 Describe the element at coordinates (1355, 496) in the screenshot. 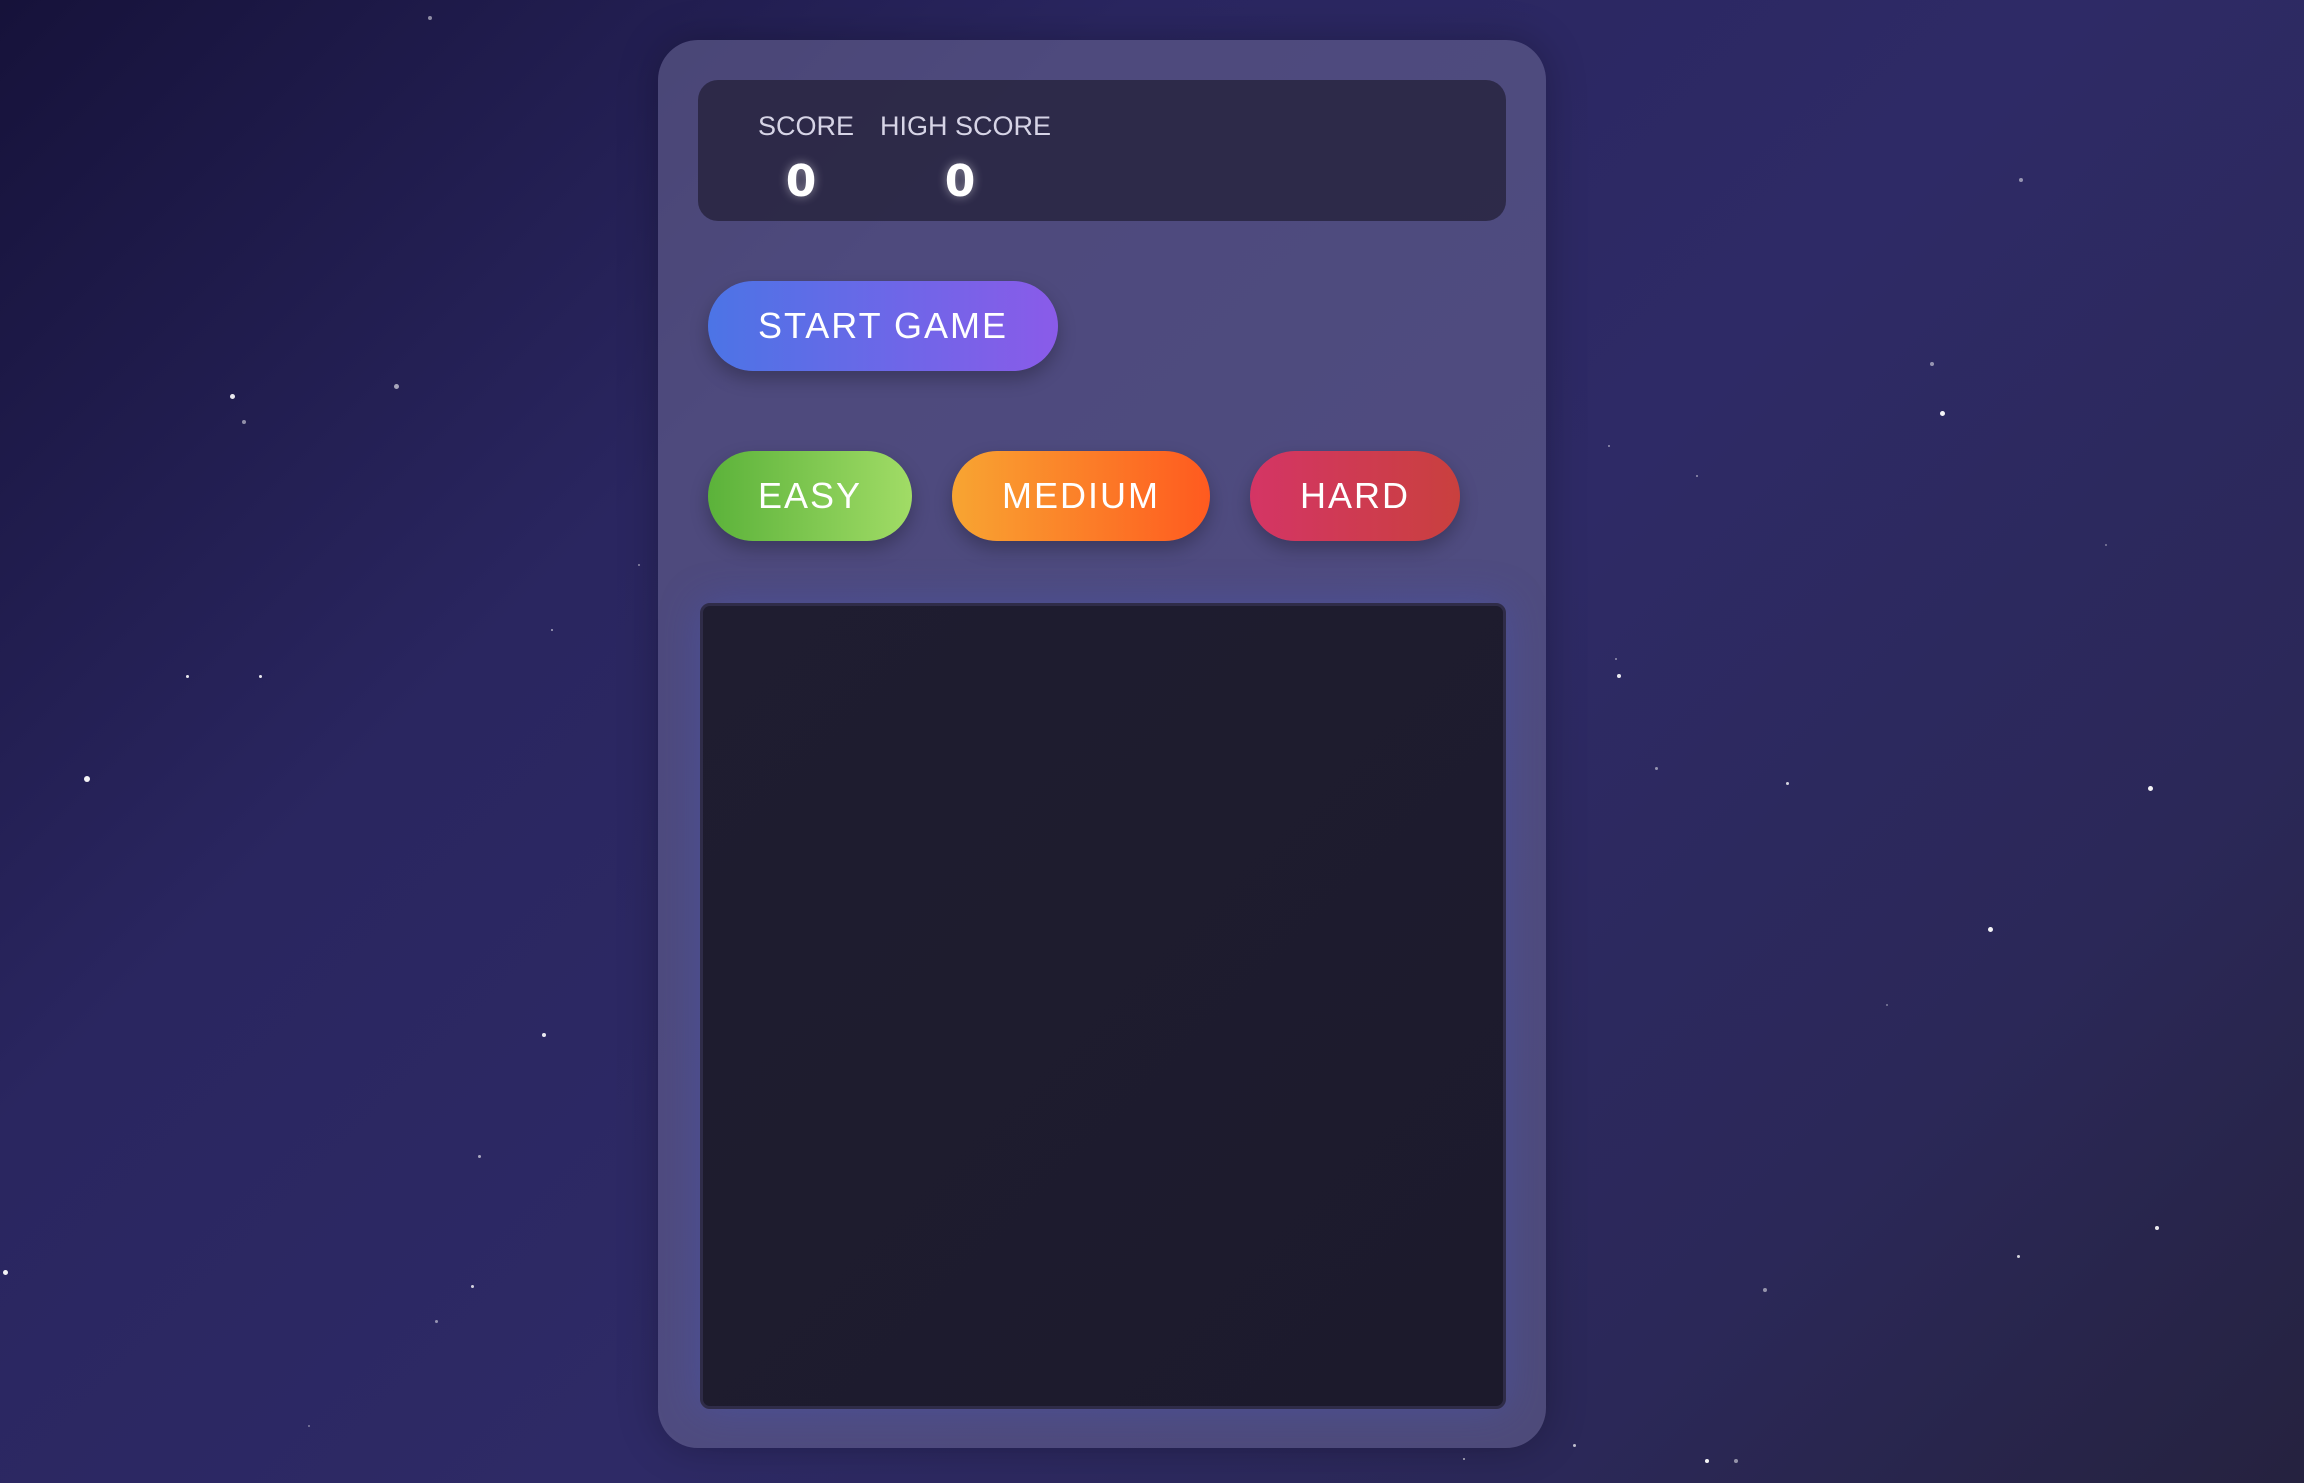

I see `hard-difficulty-button: HARD` at that location.